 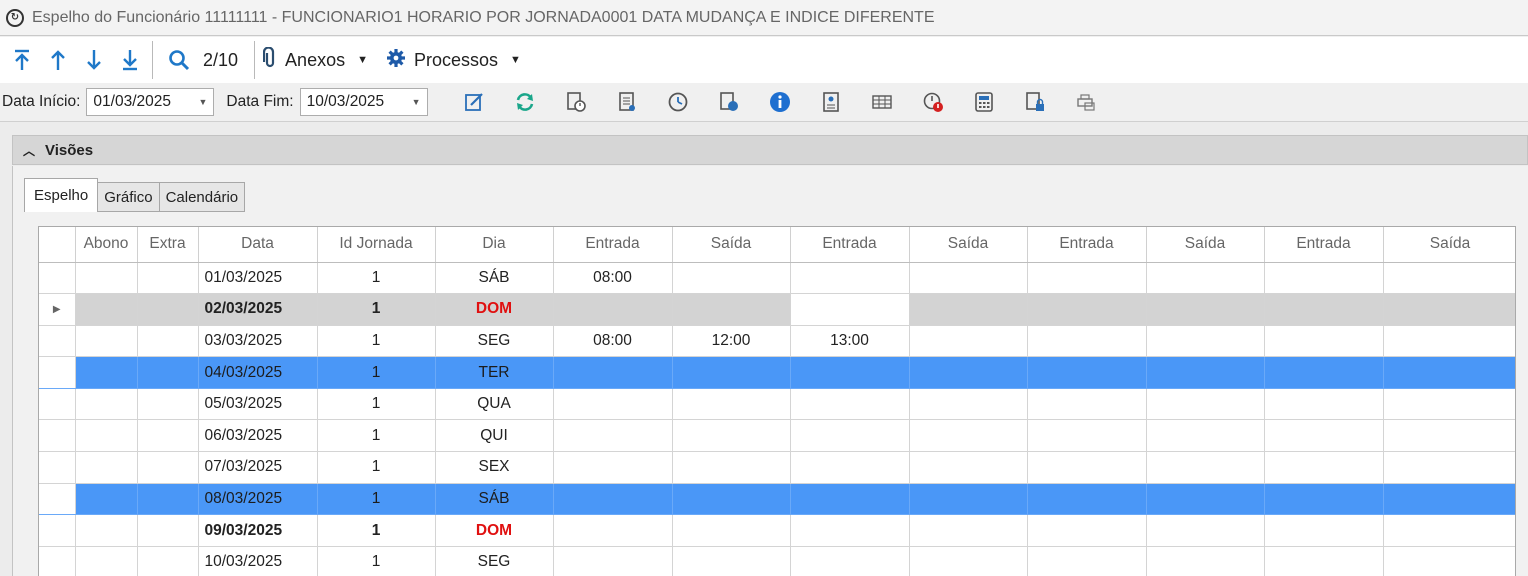 I want to click on table-row: 01/03/2025 1 SÁB 08:00, so click(x=777, y=278).